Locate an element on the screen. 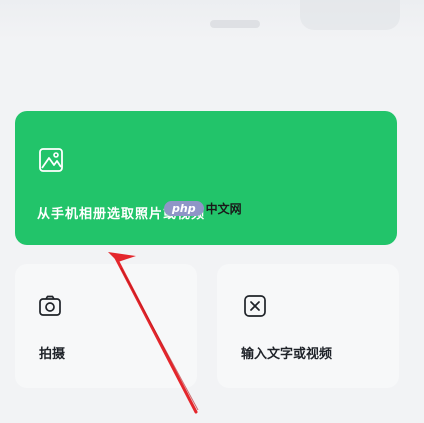 The image size is (424, 423). watermark-logo: php is located at coordinates (184, 208).